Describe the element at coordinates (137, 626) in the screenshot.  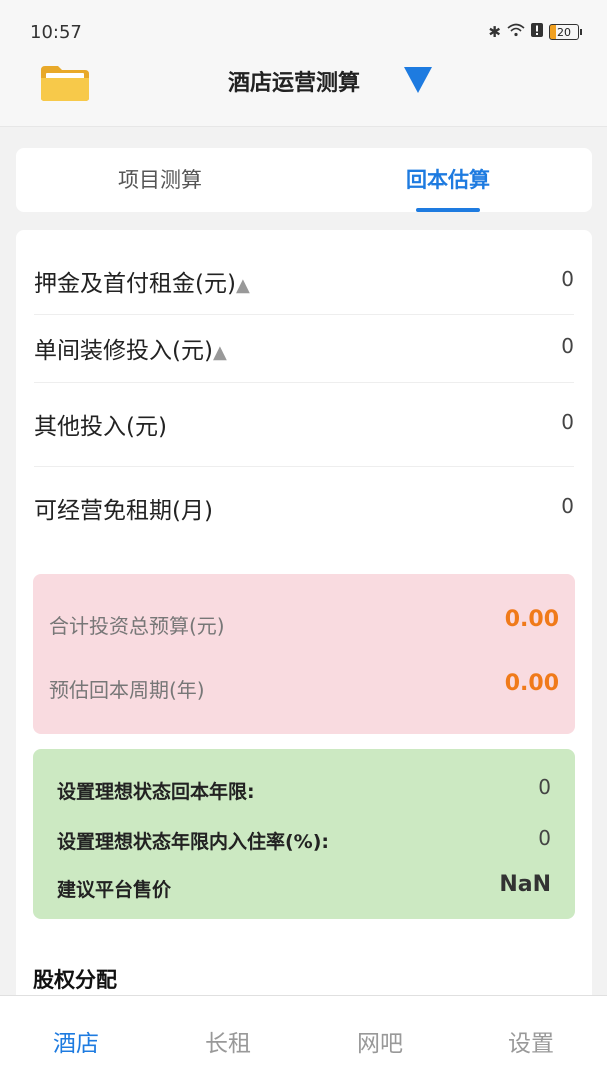
I see `total-budget-label: 合计投资总预算(元)` at that location.